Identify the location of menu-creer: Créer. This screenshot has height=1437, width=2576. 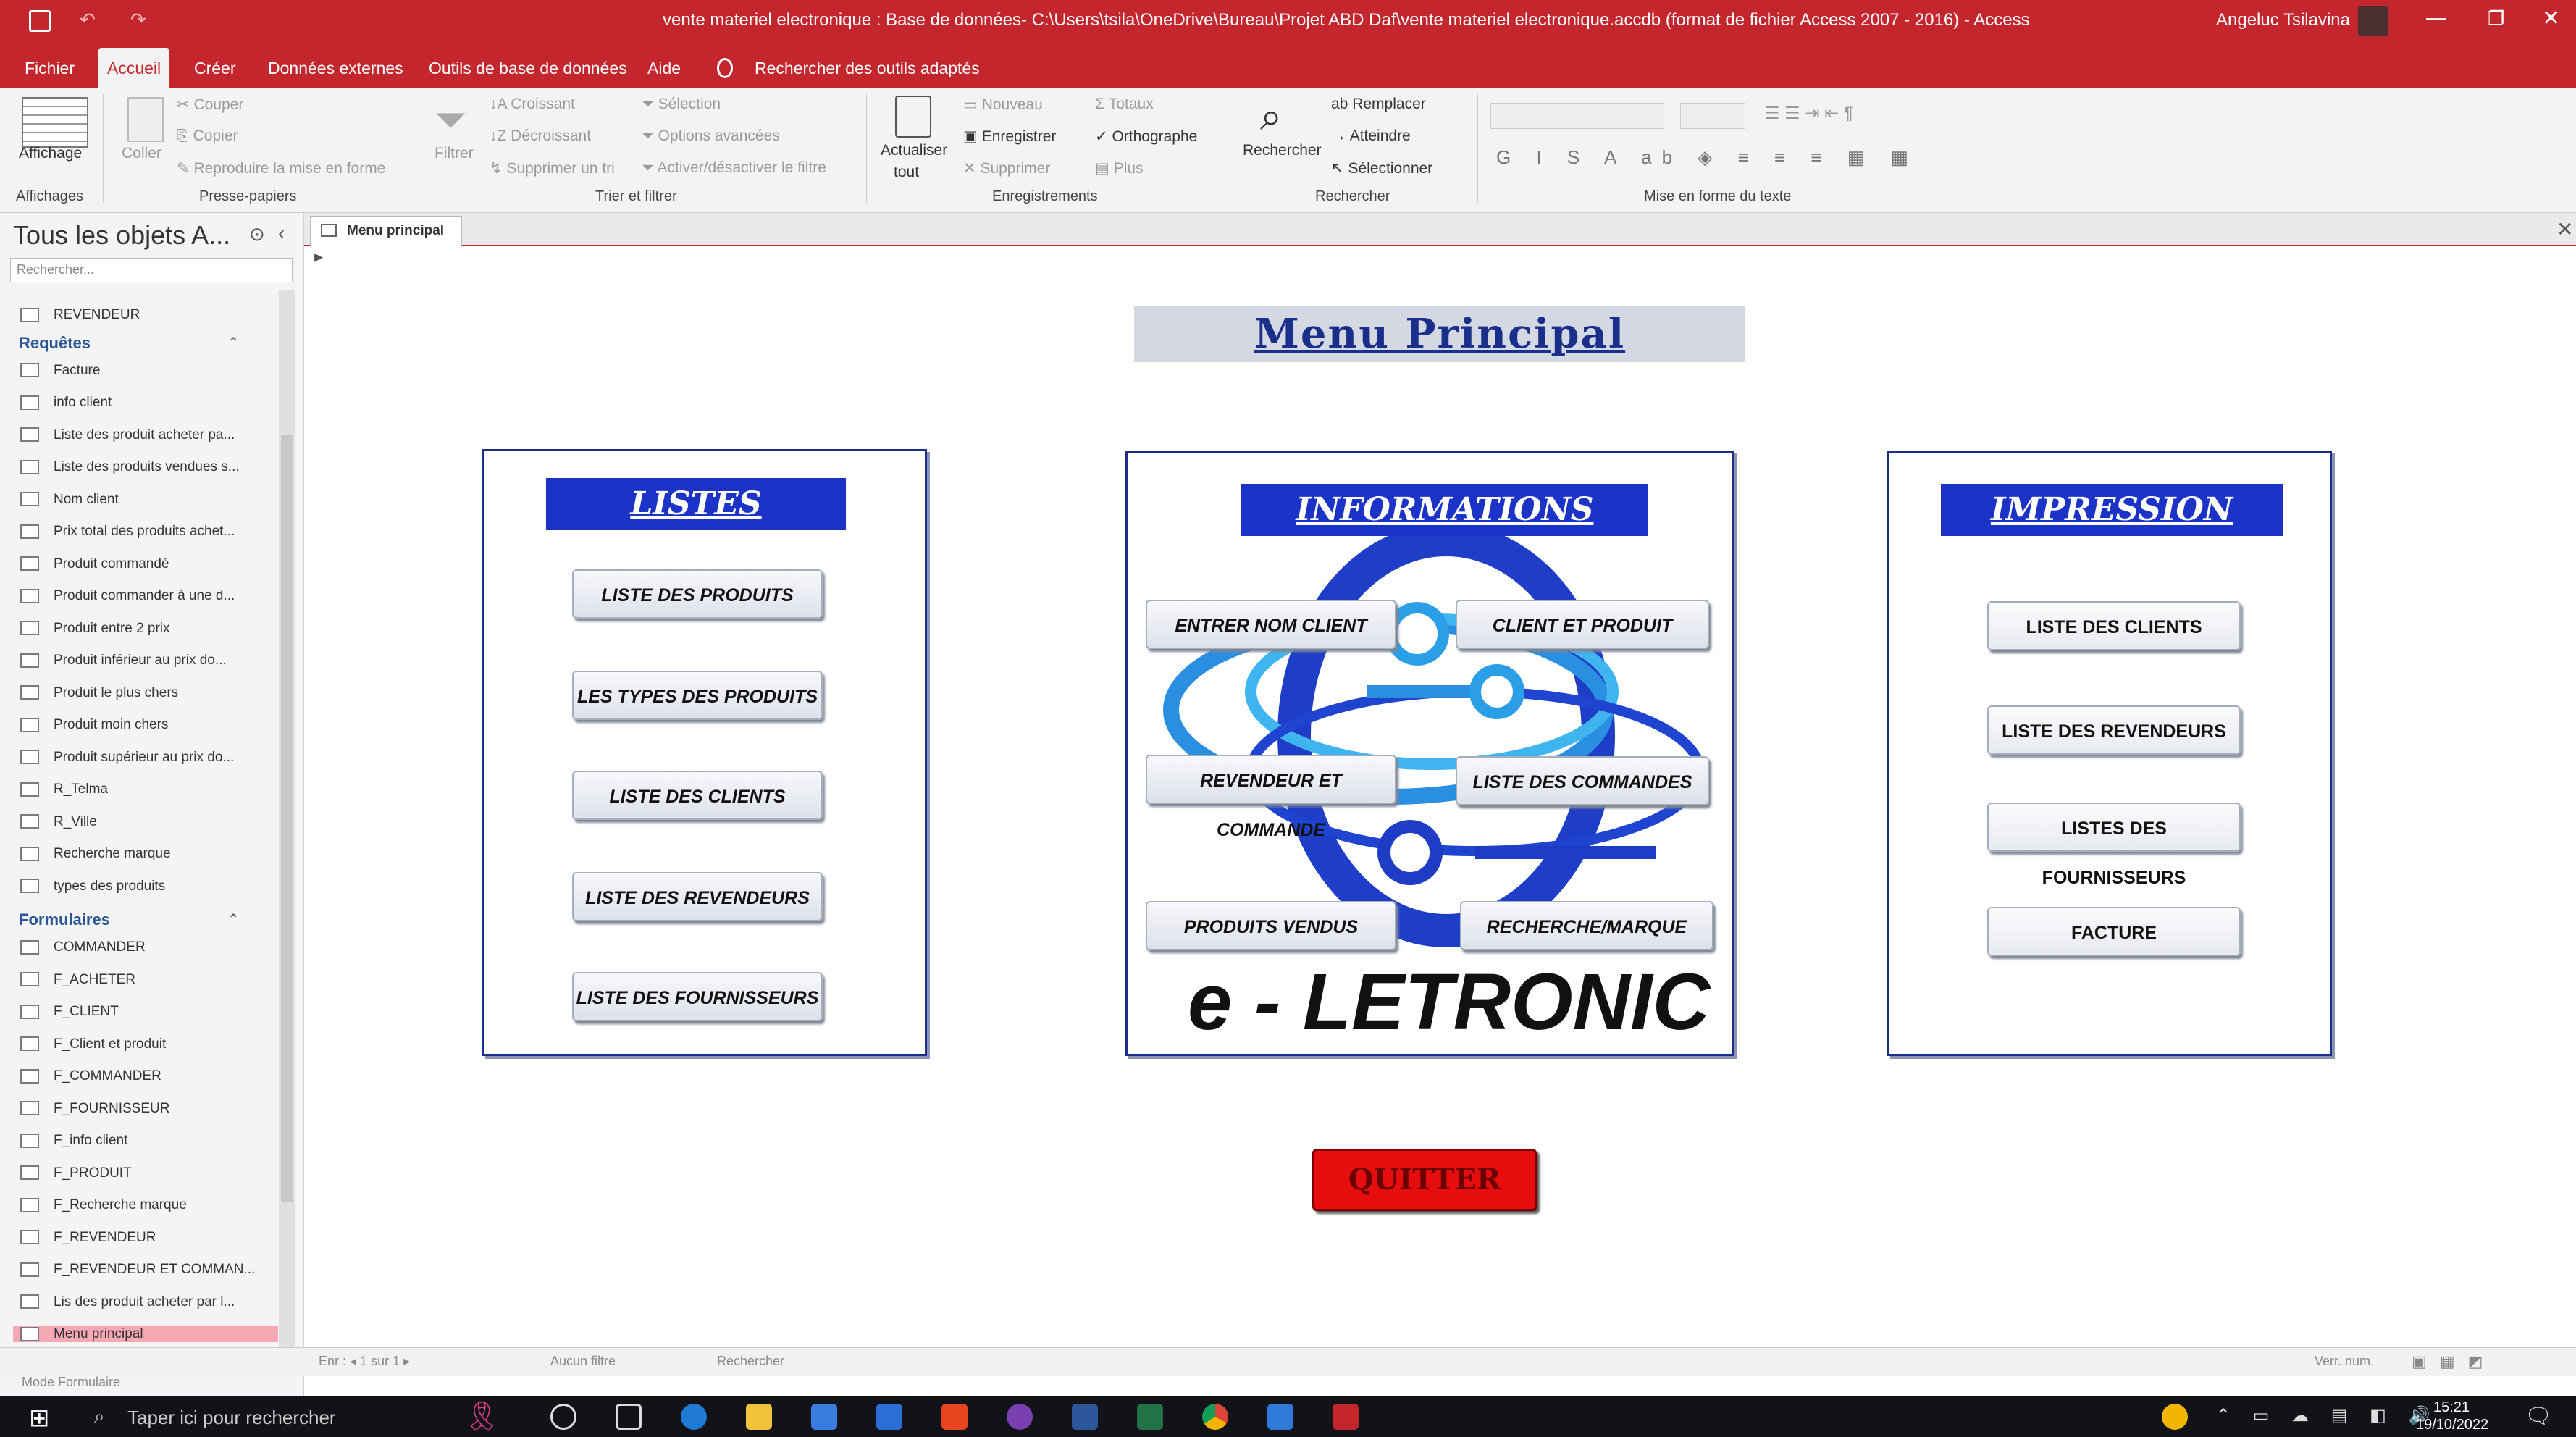
(215, 68).